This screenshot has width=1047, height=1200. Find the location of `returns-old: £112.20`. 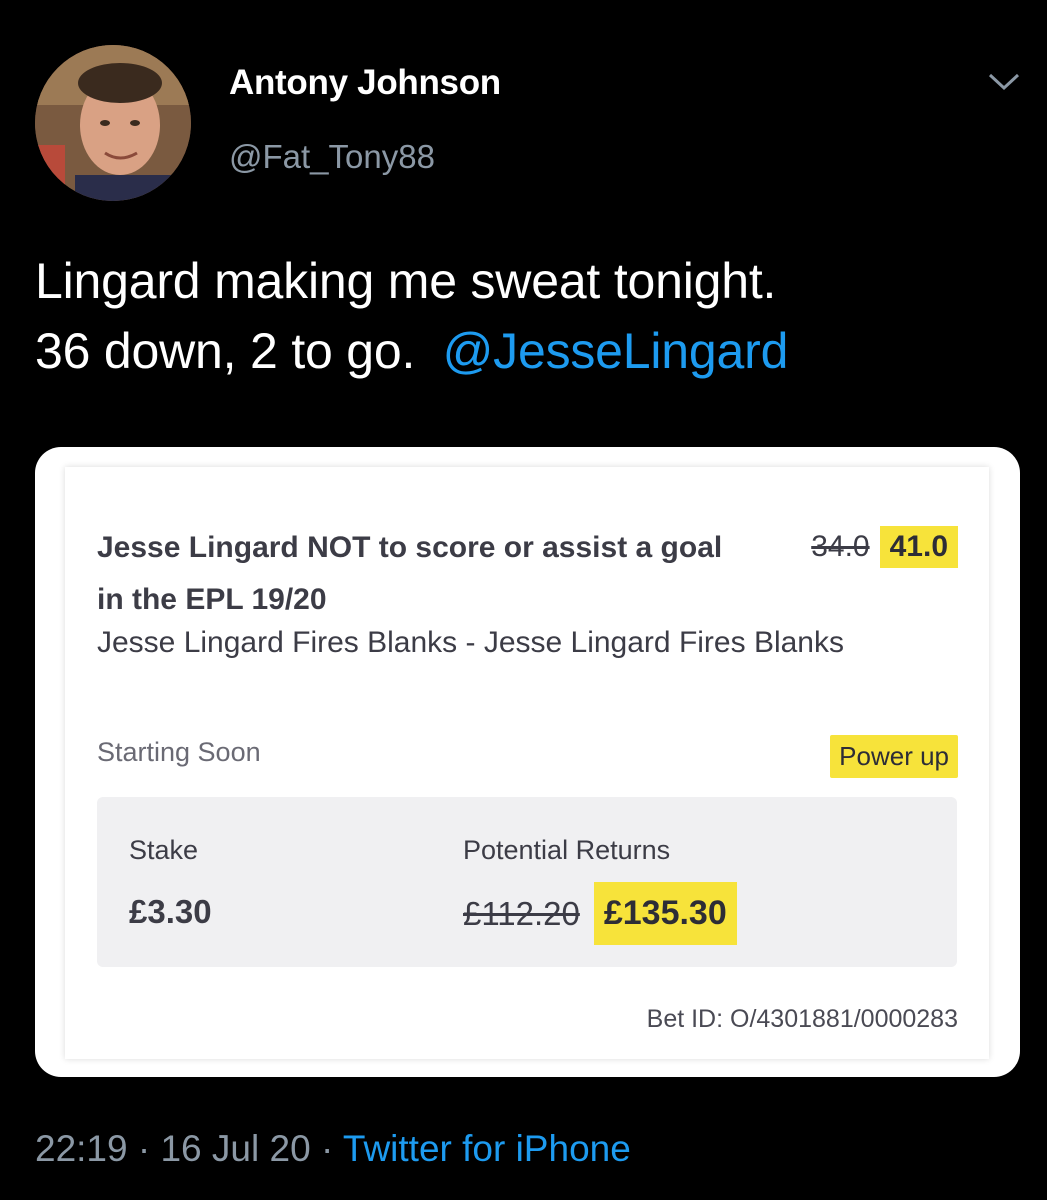

returns-old: £112.20 is located at coordinates (521, 913).